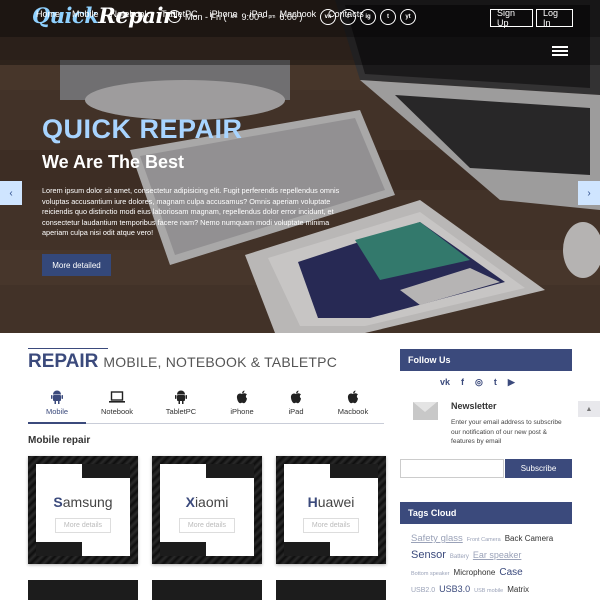 This screenshot has height=600, width=600. Describe the element at coordinates (130, 14) in the screenshot. I see `nav-item-notebook: Notebook` at that location.